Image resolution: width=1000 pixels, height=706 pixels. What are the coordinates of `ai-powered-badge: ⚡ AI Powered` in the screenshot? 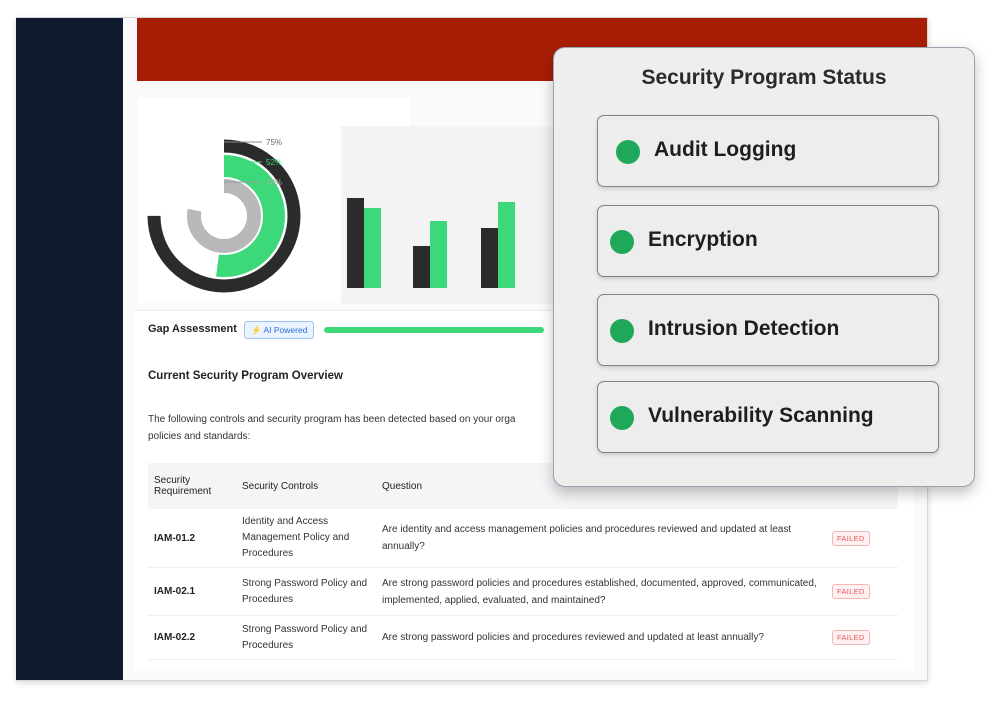 It's located at (279, 330).